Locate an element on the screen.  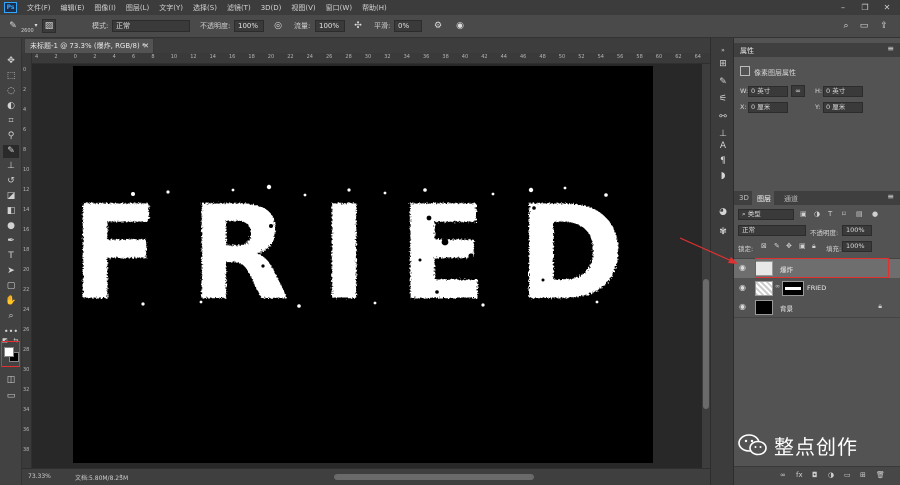
menu-image: 图像(I) is located at coordinates (105, 8).